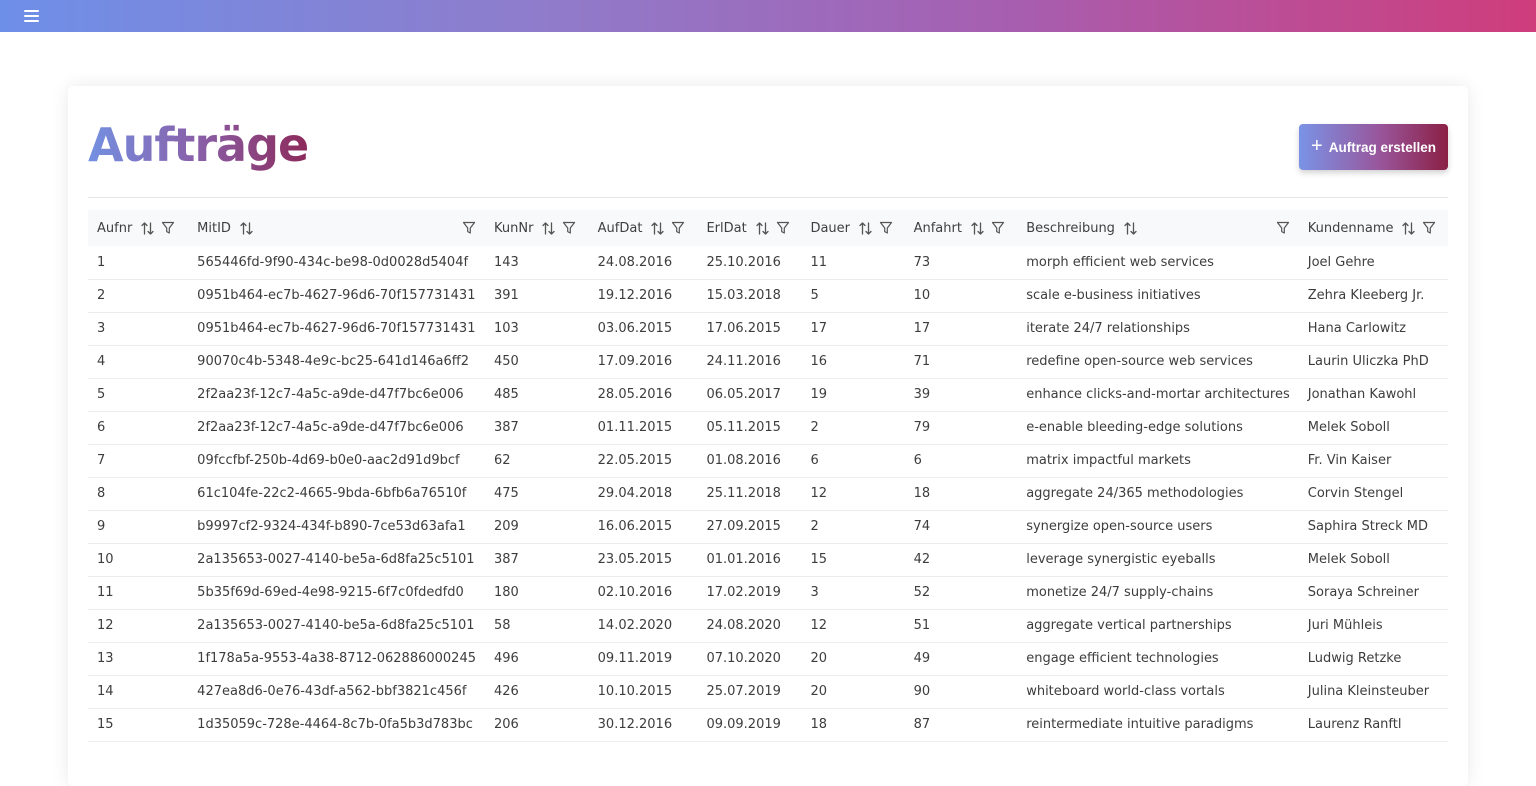 This screenshot has height=786, width=1536. Describe the element at coordinates (961, 362) in the screenshot. I see `cell-anfahrt: 71` at that location.